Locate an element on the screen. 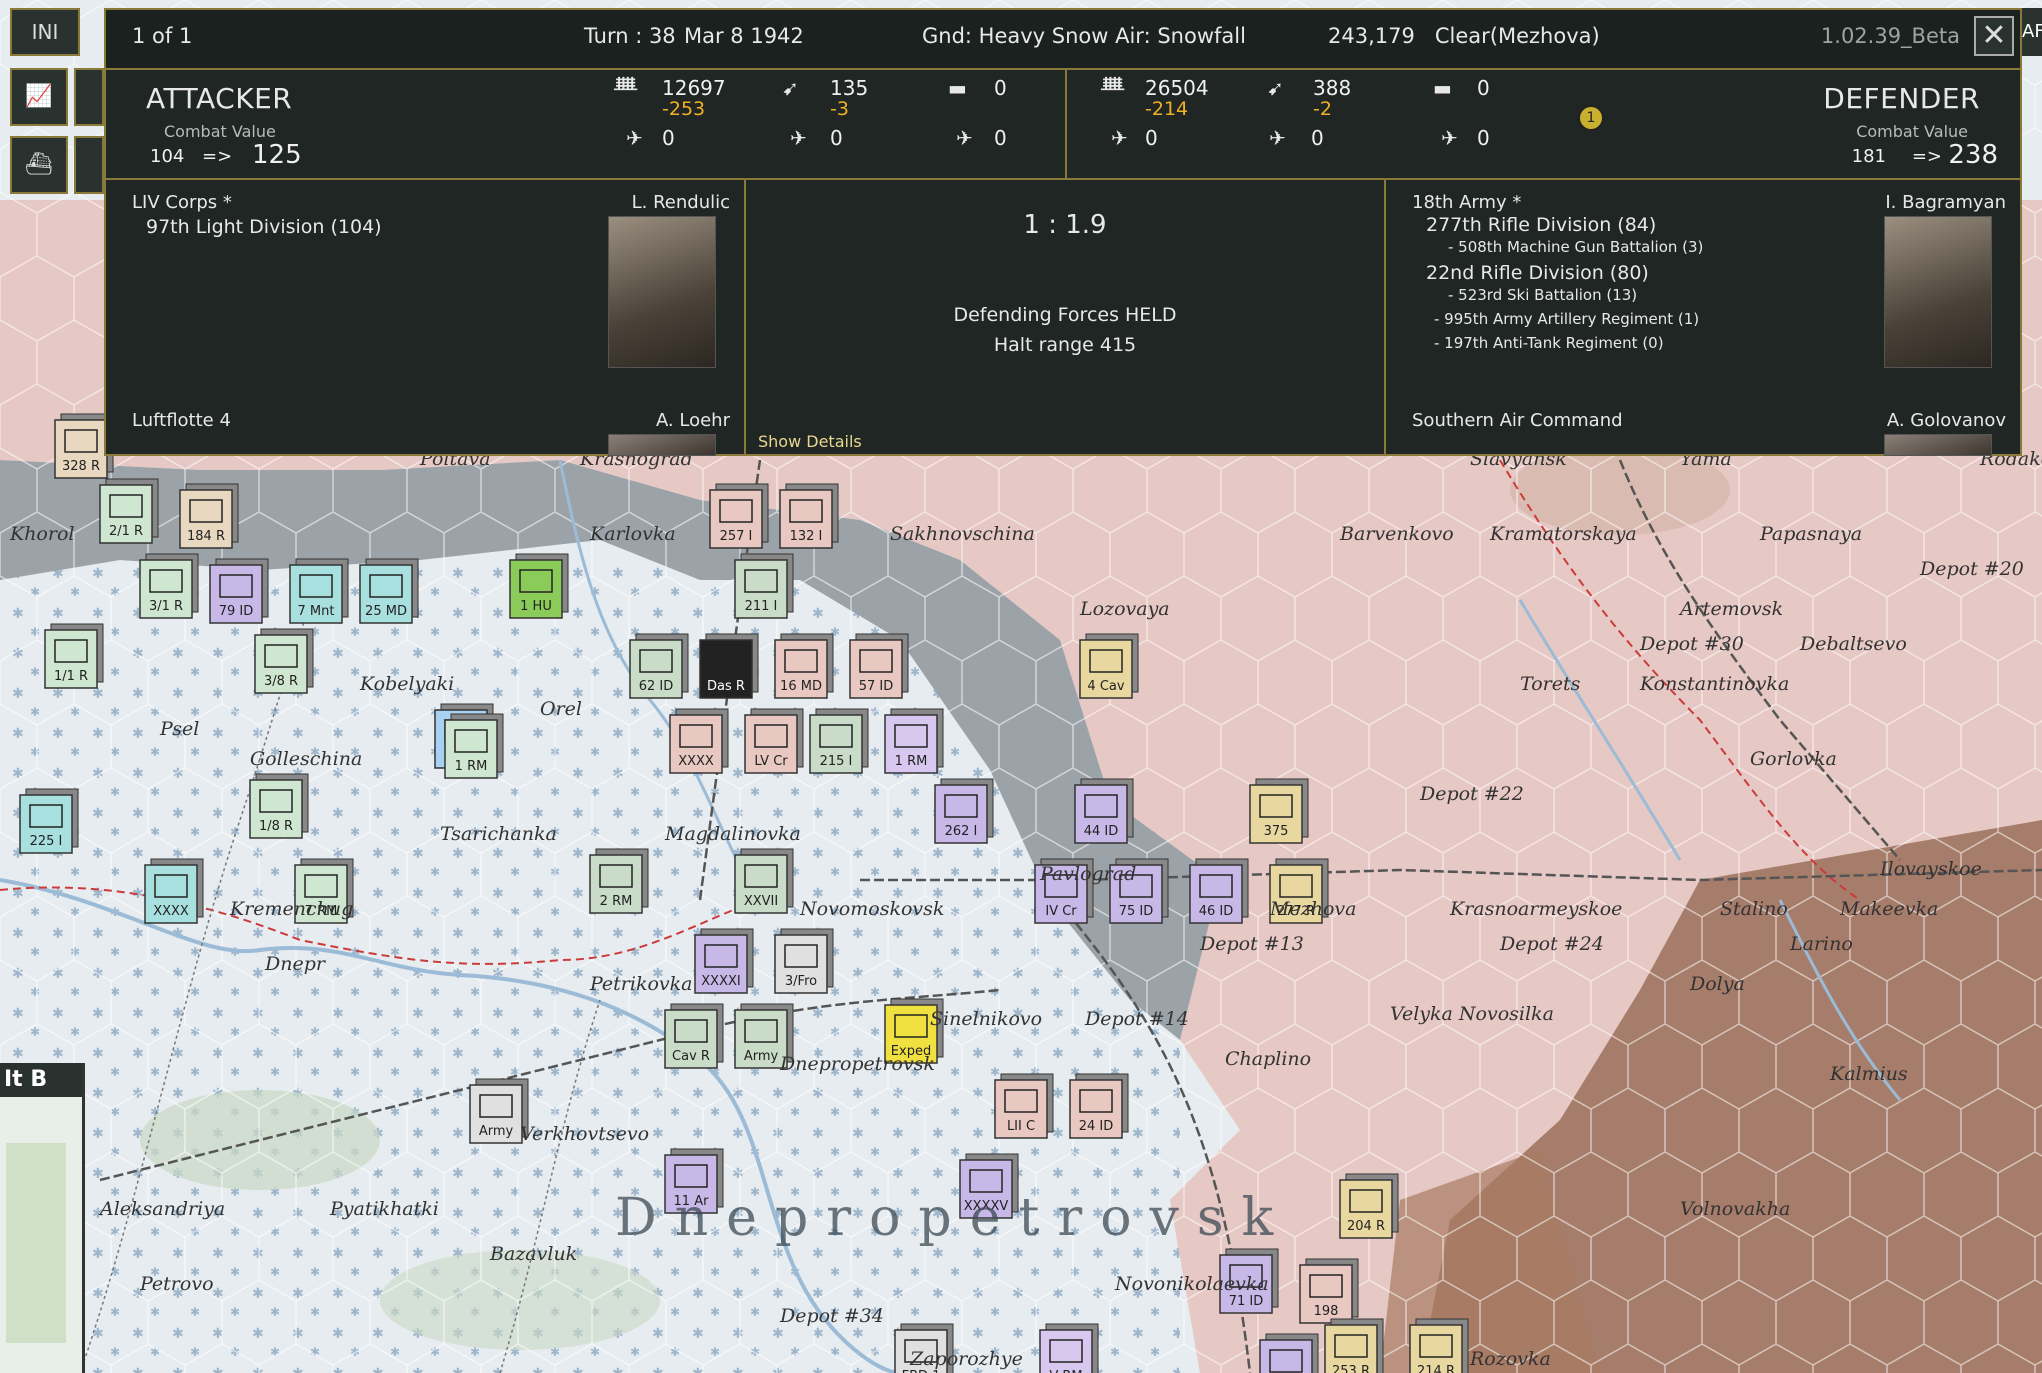  map-town-label: Artemovsk is located at coordinates (1730, 609).